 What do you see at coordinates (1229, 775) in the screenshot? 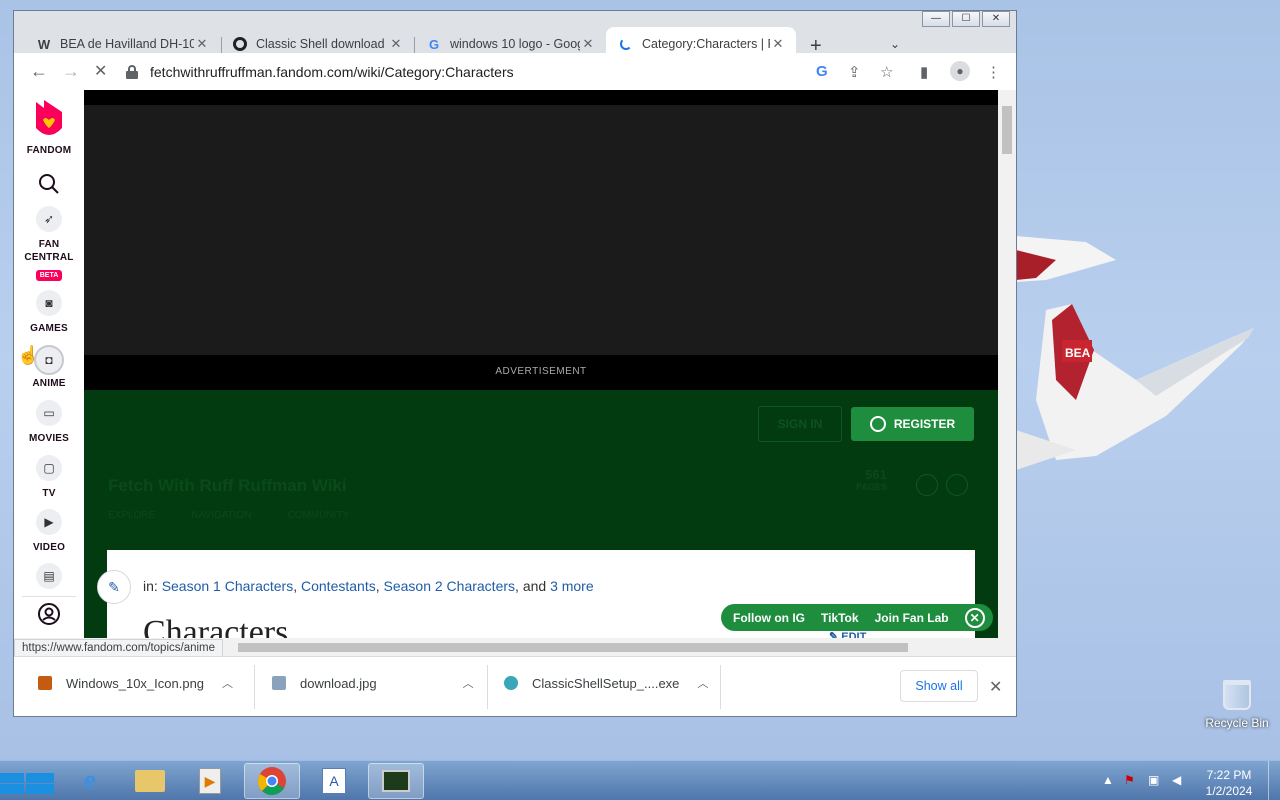
I see `clock-time: 7:22 PM` at bounding box center [1229, 775].